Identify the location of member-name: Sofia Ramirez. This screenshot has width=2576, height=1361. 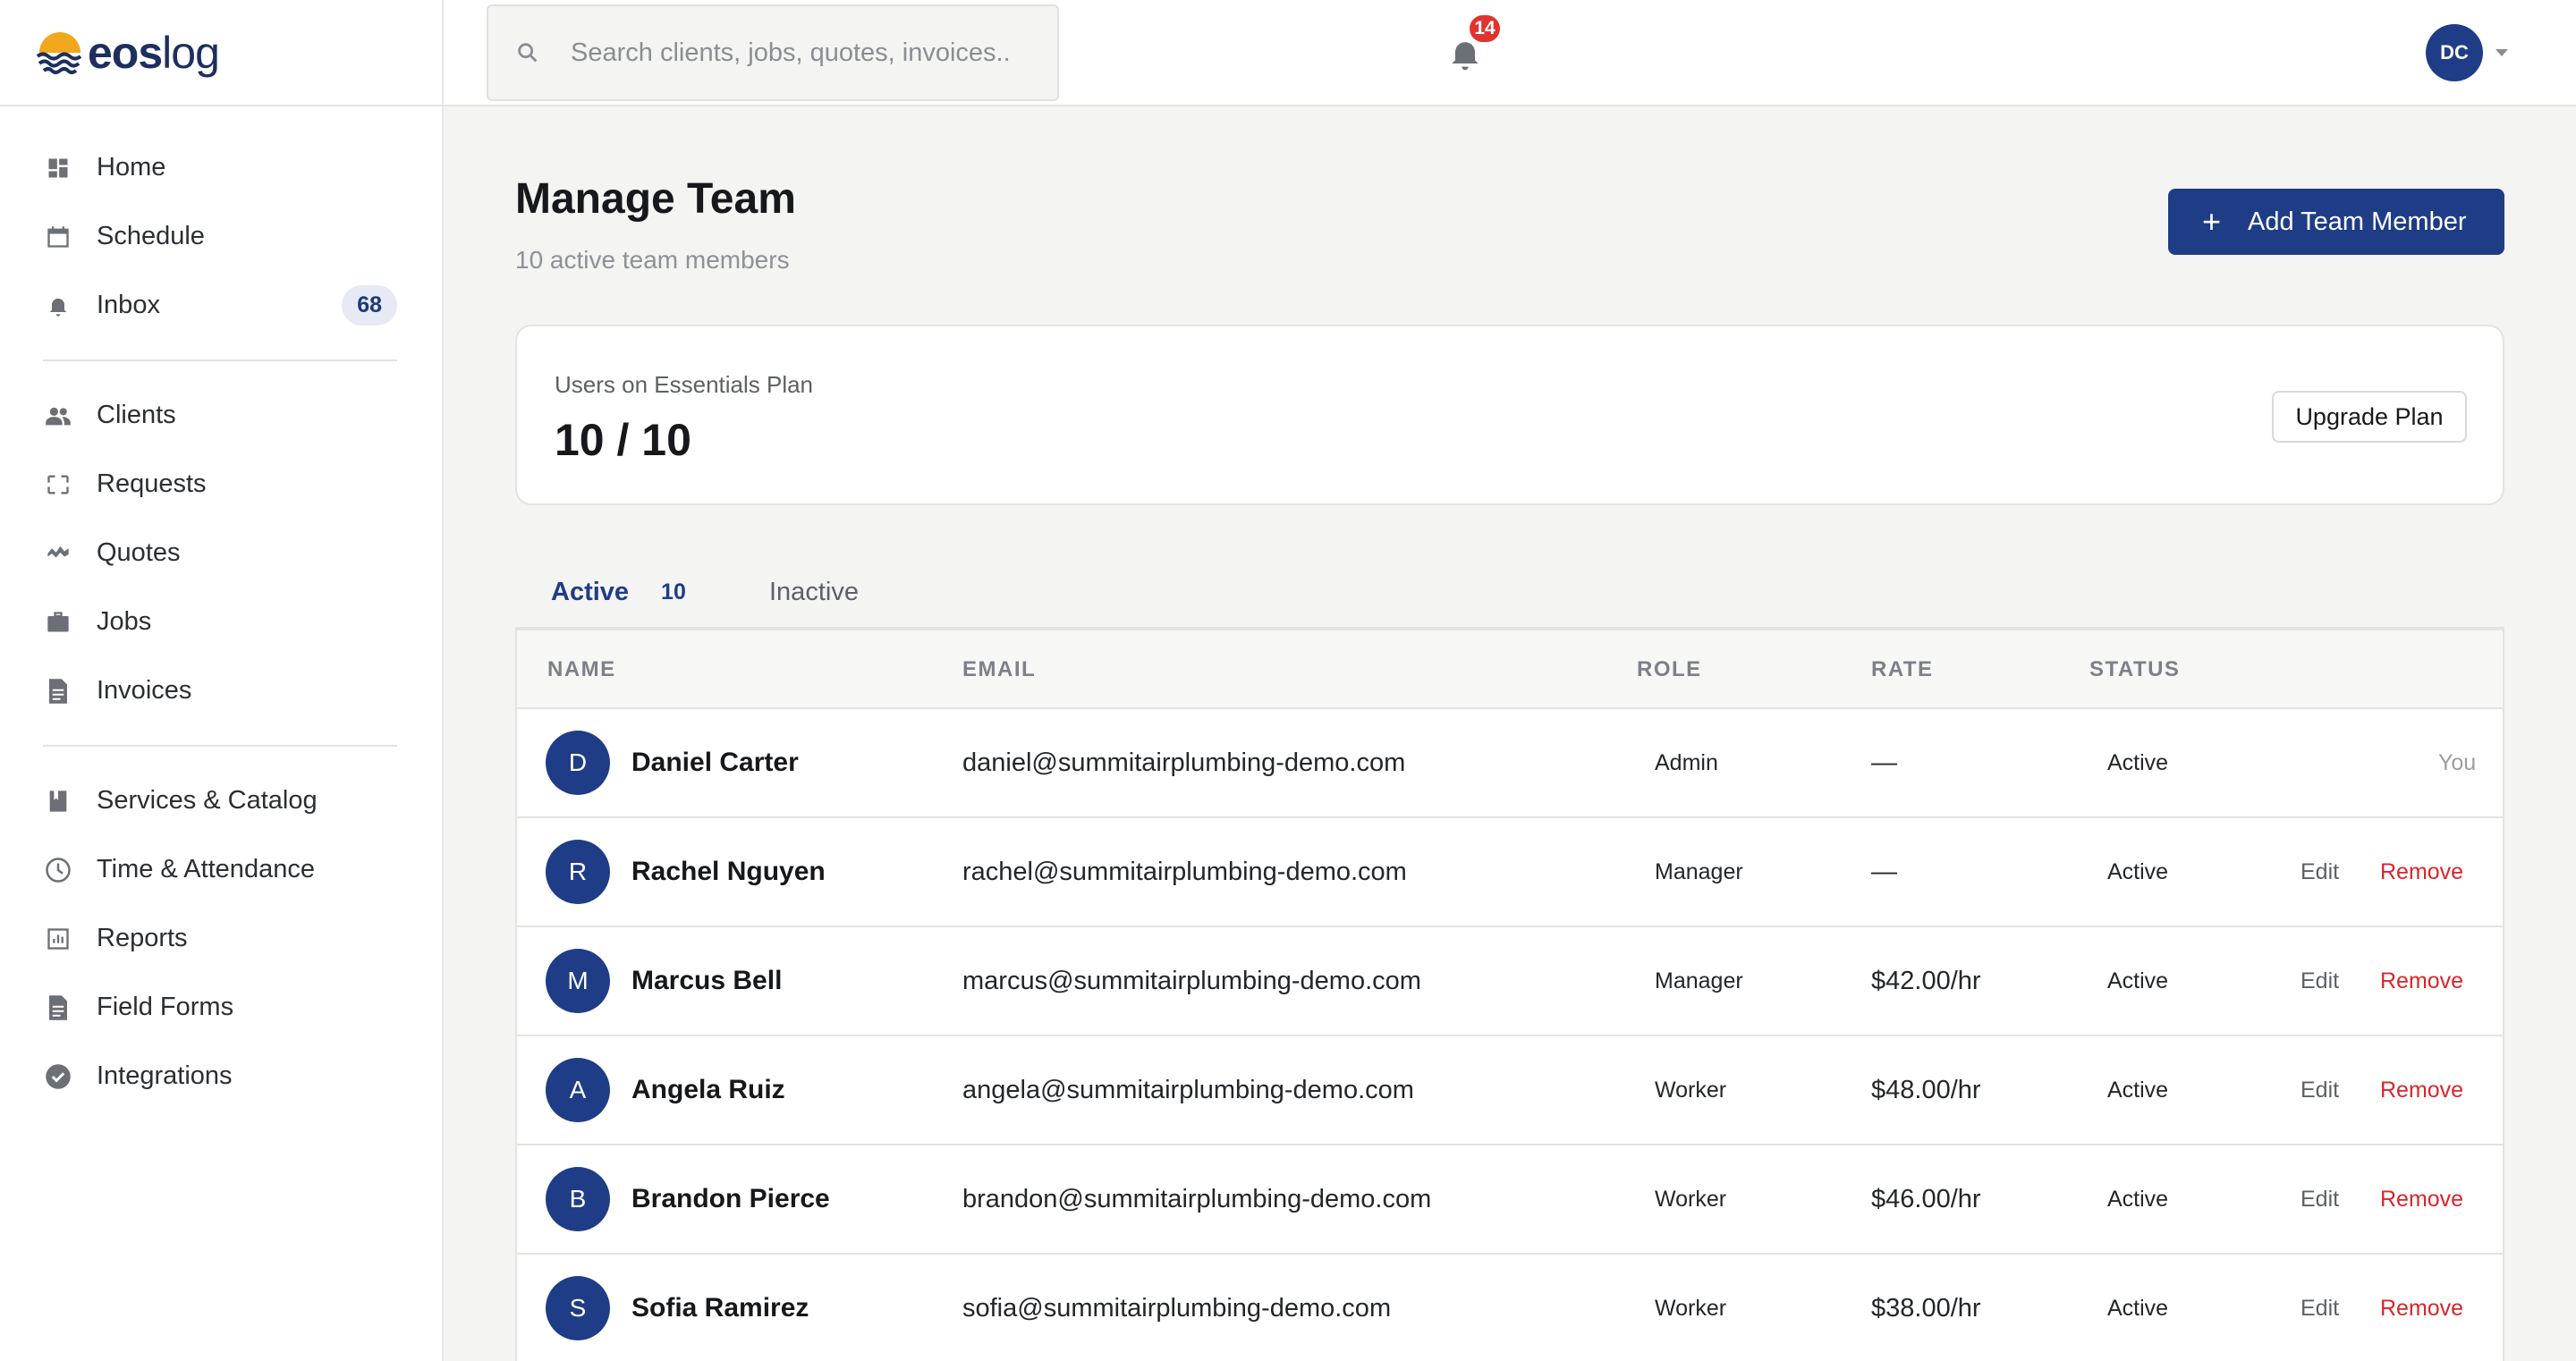
(720, 1308).